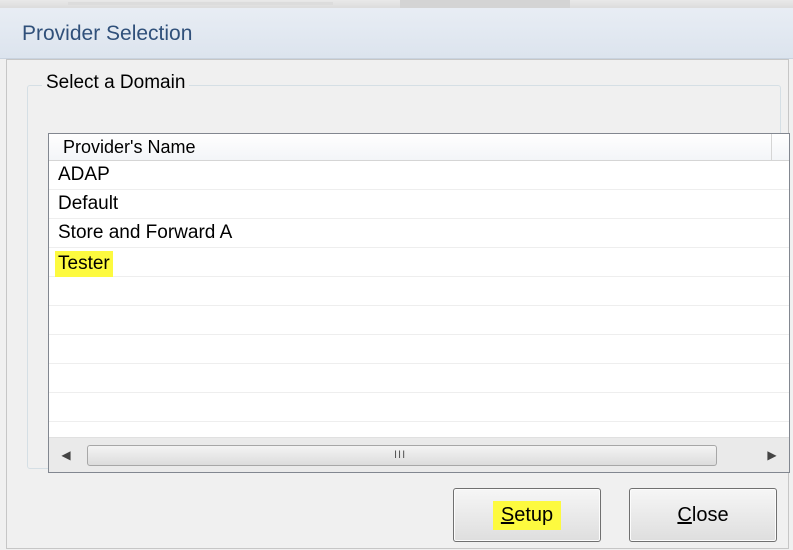 The image size is (793, 550). Describe the element at coordinates (684, 514) in the screenshot. I see `close-access-key: C` at that location.